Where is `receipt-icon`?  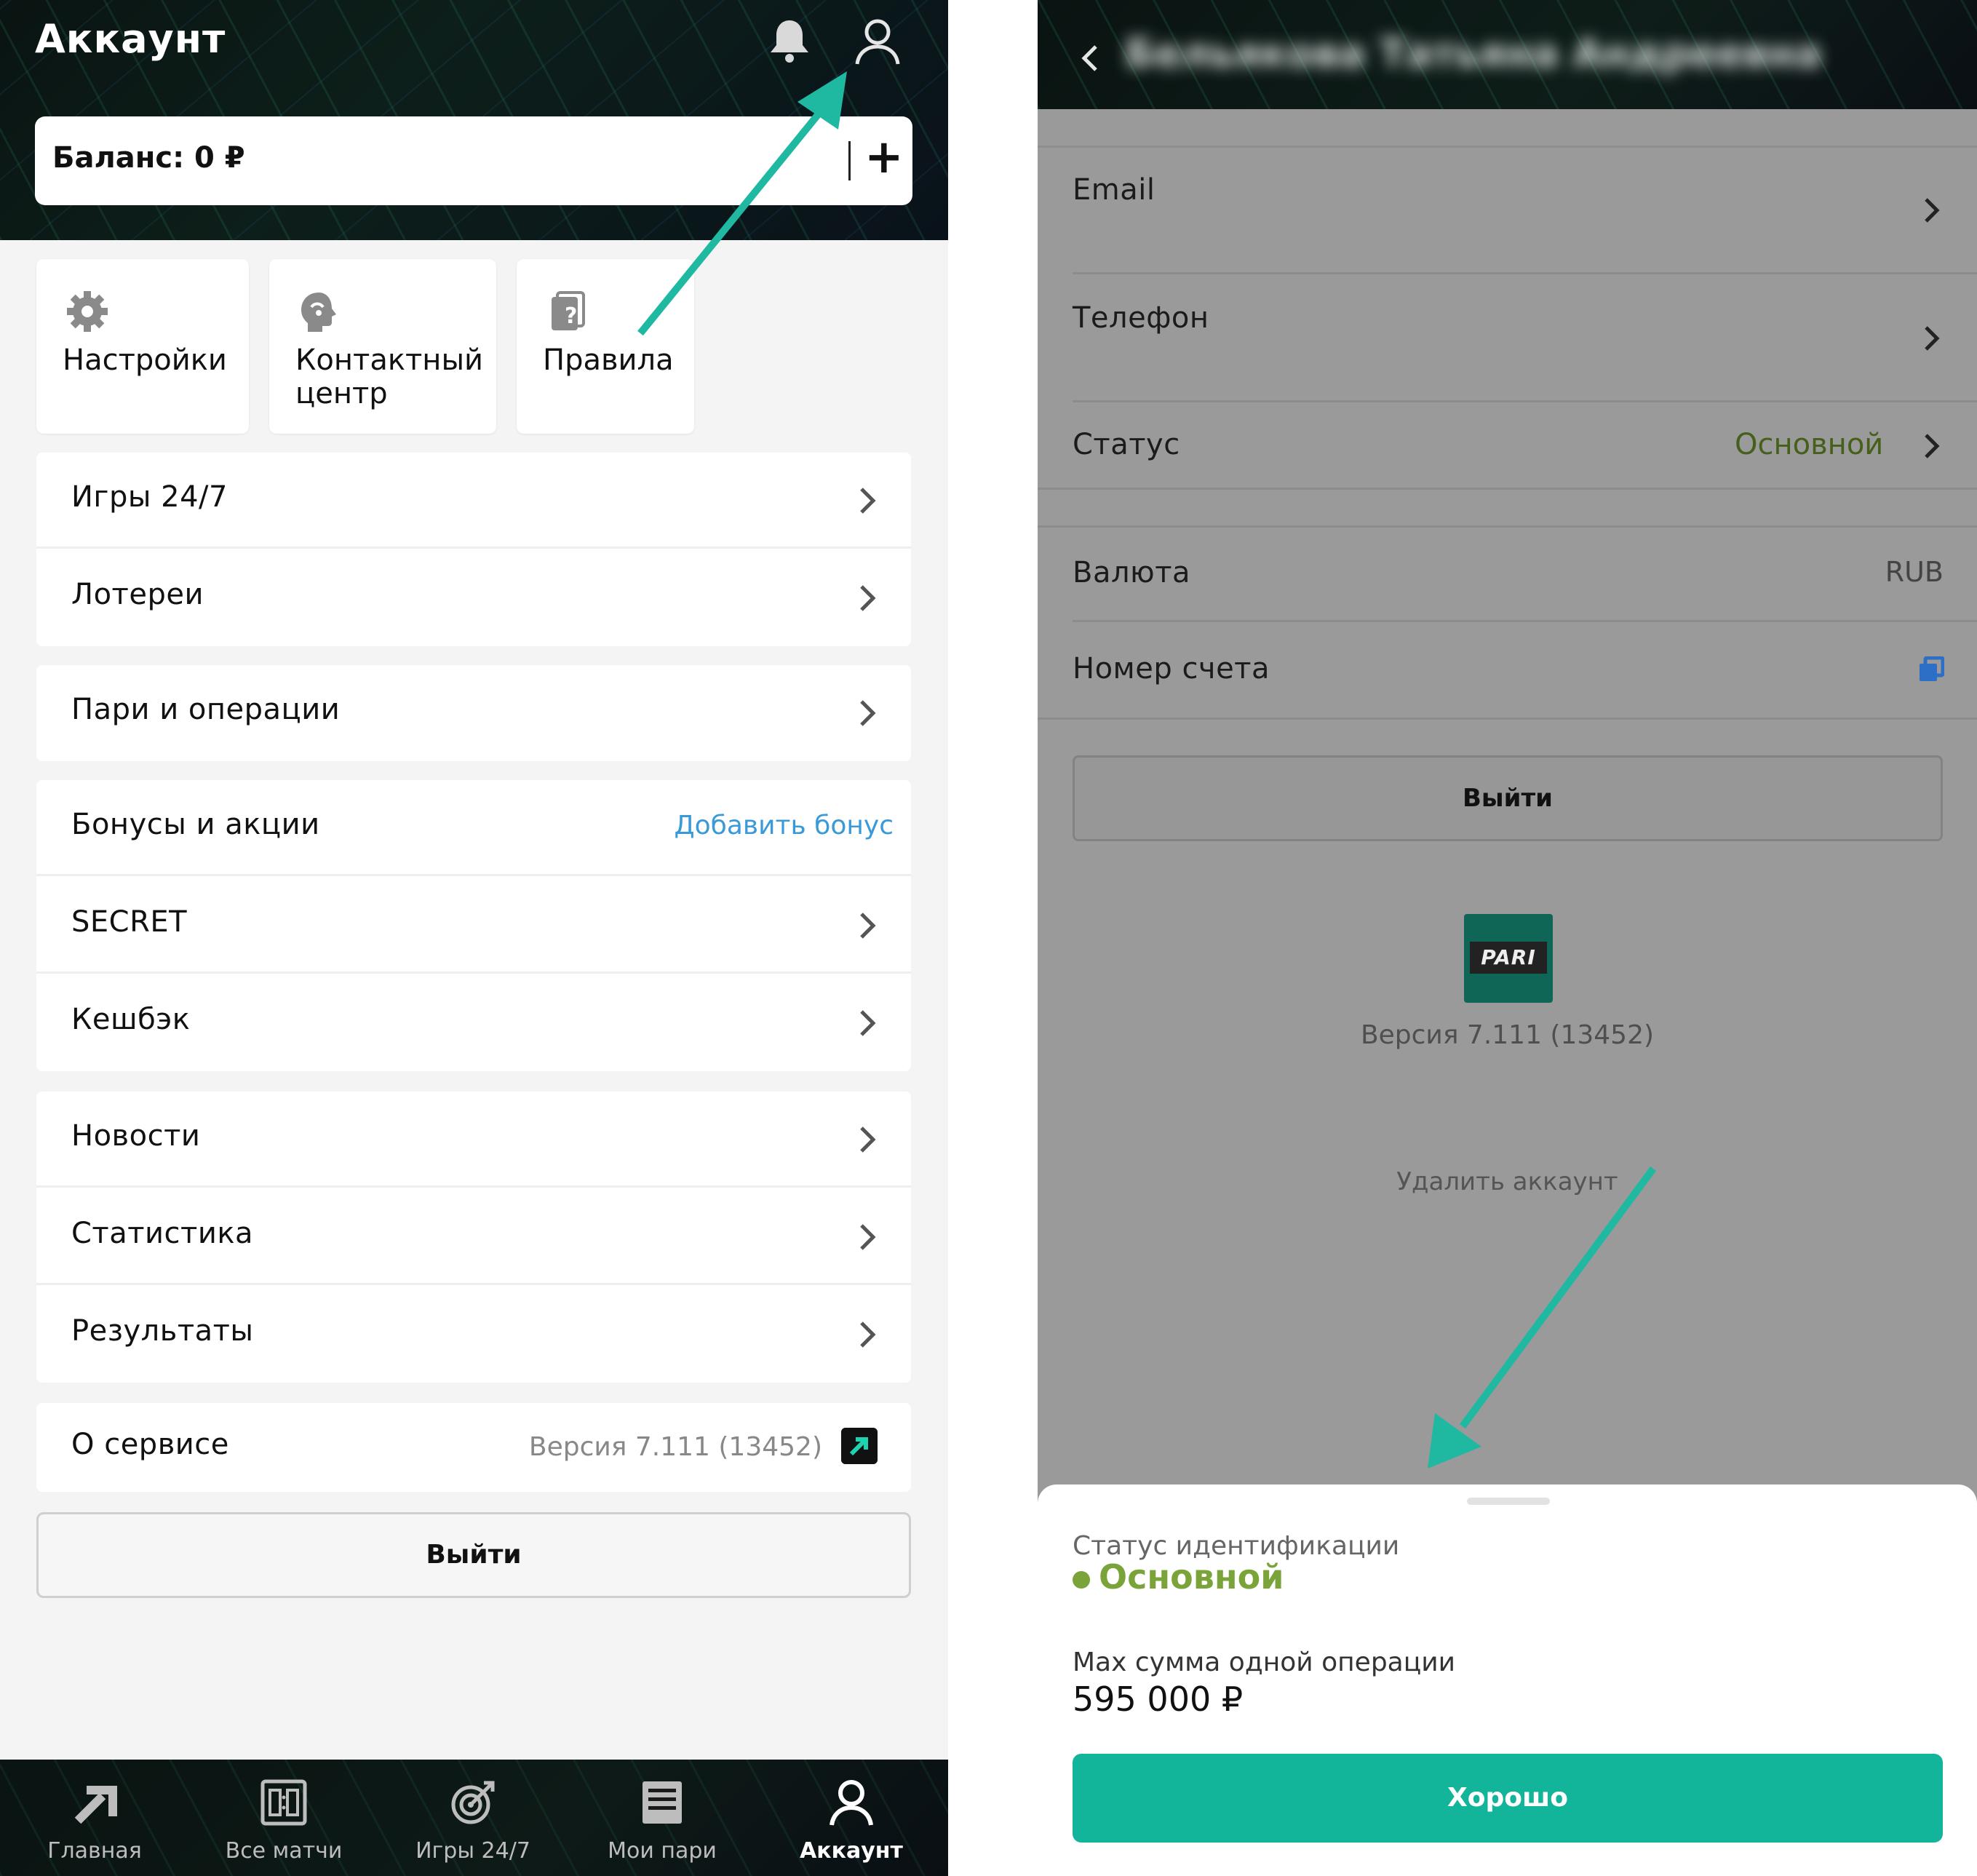 receipt-icon is located at coordinates (662, 1802).